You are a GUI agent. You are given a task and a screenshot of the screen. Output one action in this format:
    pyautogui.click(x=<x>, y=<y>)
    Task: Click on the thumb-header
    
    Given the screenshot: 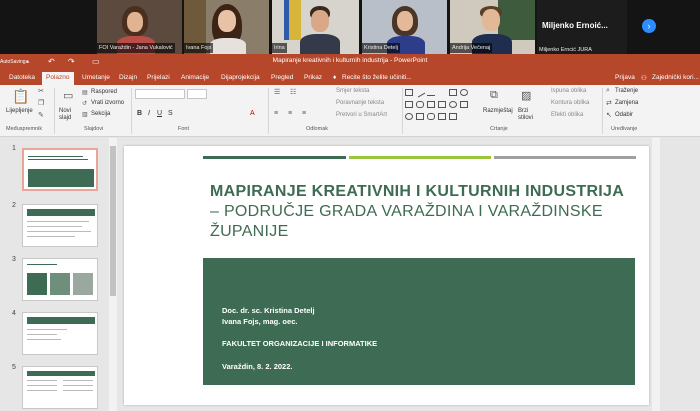 What is the action you would take?
    pyautogui.click(x=61, y=320)
    